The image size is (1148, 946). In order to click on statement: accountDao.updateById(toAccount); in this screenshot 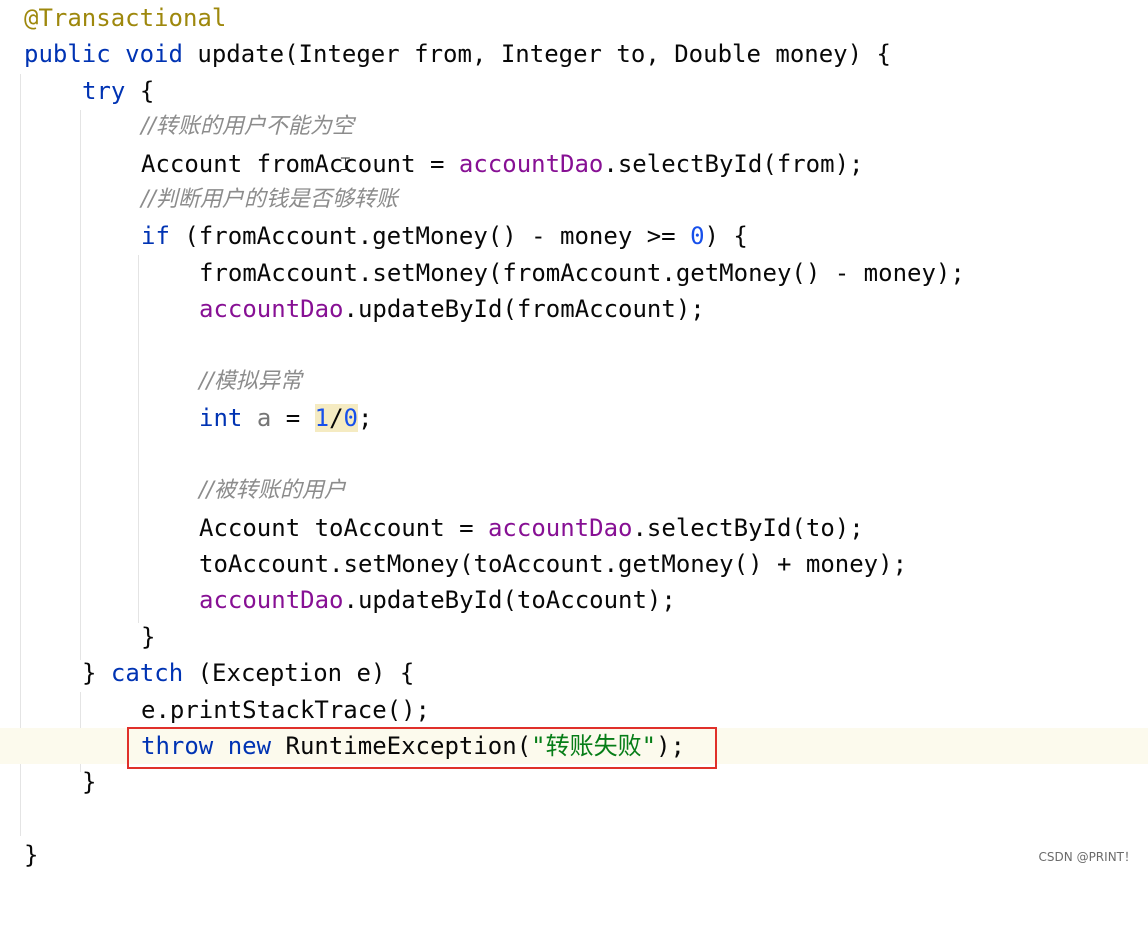, I will do `click(437, 600)`.